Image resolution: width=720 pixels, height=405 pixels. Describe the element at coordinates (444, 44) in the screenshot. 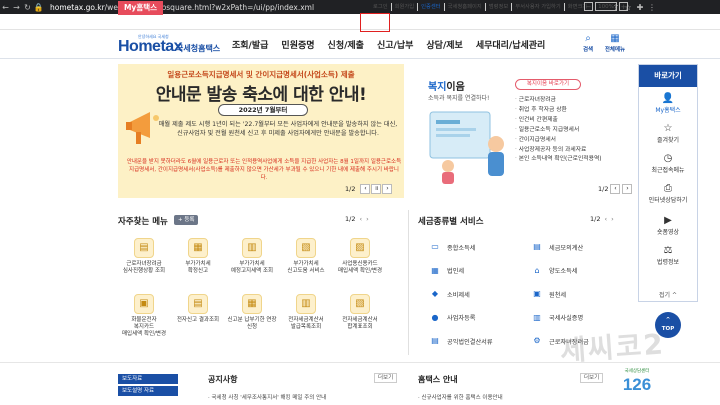

I see `nav-item: 상담/제보` at that location.